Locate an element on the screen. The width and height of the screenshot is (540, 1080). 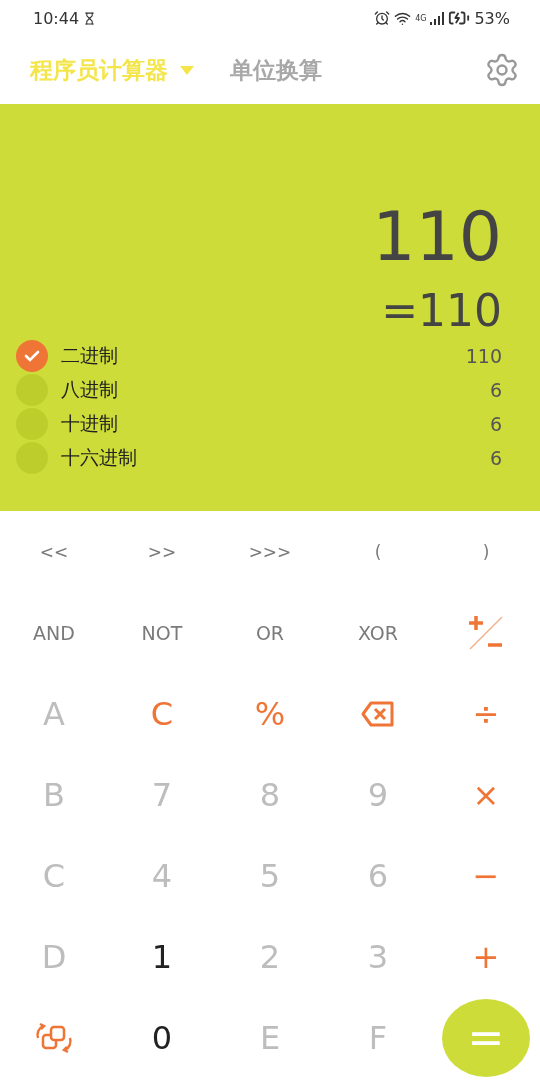
radio-button is located at coordinates (32, 356).